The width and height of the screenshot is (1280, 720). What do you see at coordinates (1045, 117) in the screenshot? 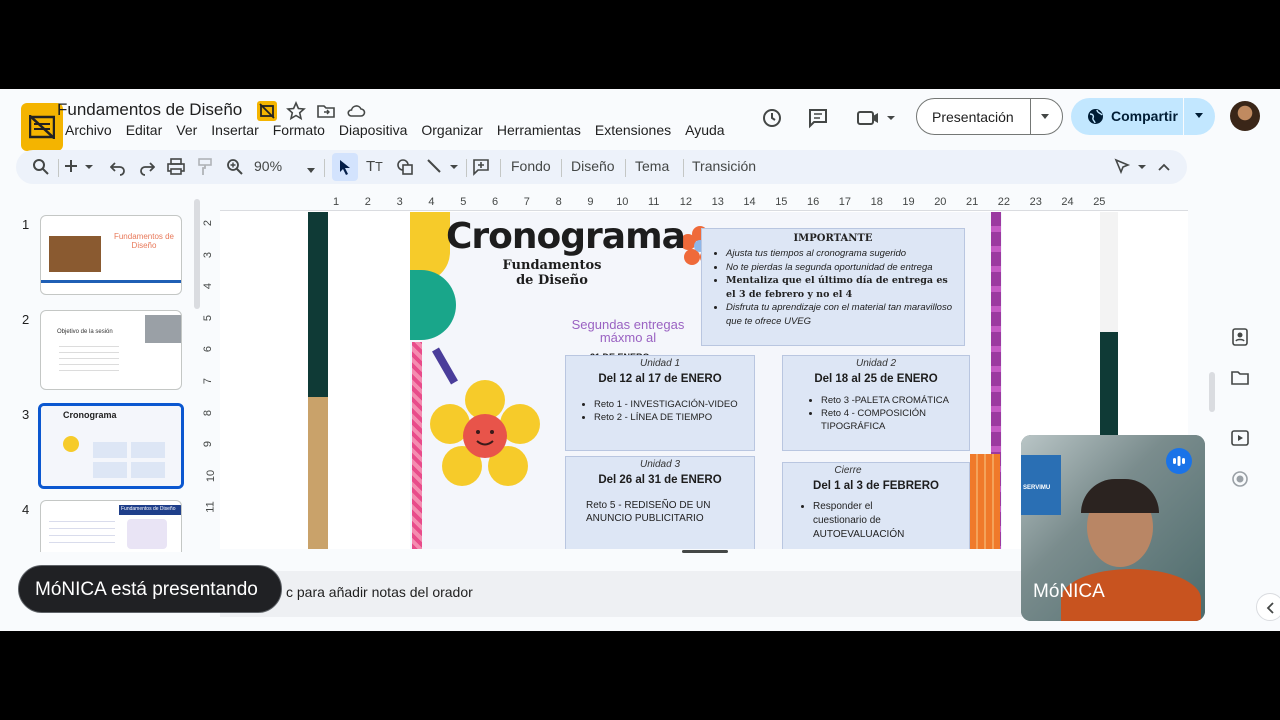
I see `chevron-down-icon` at bounding box center [1045, 117].